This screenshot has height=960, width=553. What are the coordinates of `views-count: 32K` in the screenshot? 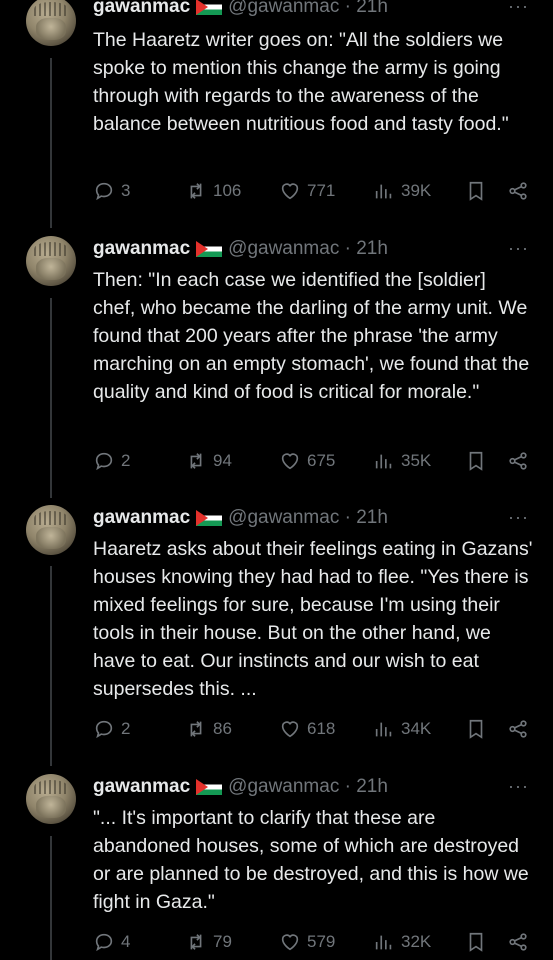 It's located at (416, 941).